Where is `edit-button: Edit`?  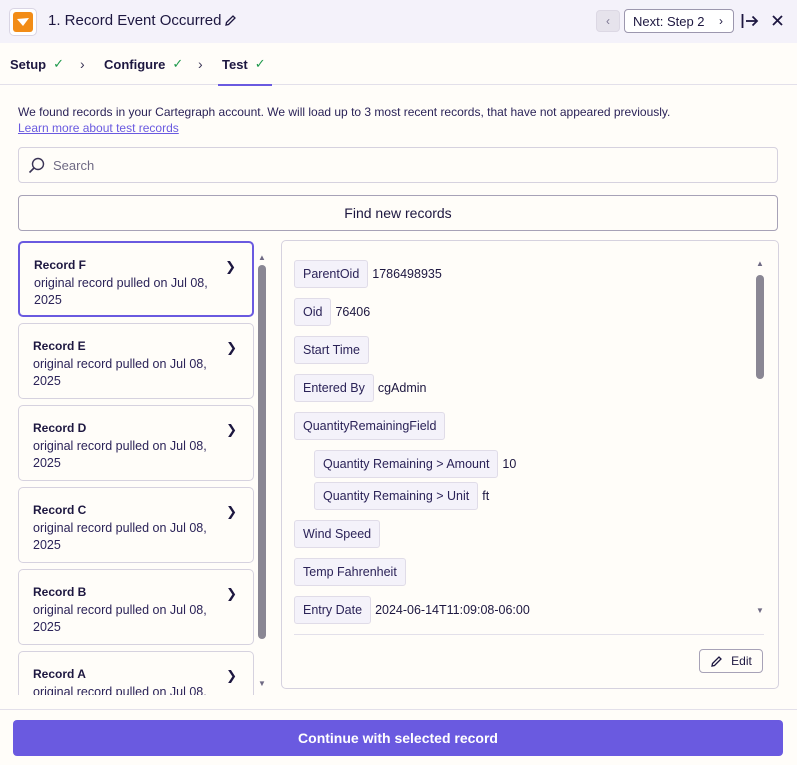 edit-button: Edit is located at coordinates (731, 661).